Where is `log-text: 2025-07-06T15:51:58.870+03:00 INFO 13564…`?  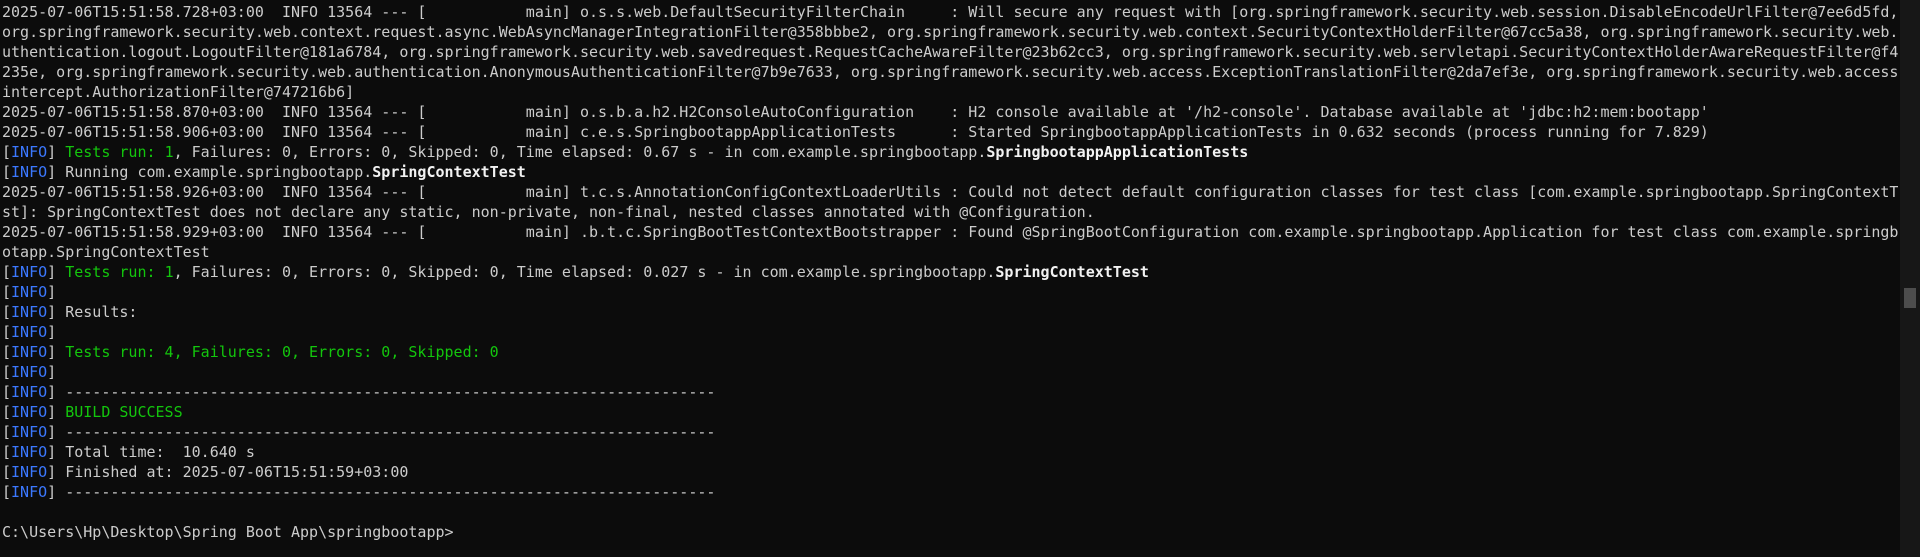
log-text: 2025-07-06T15:51:58.870+03:00 INFO 13564… is located at coordinates (855, 112).